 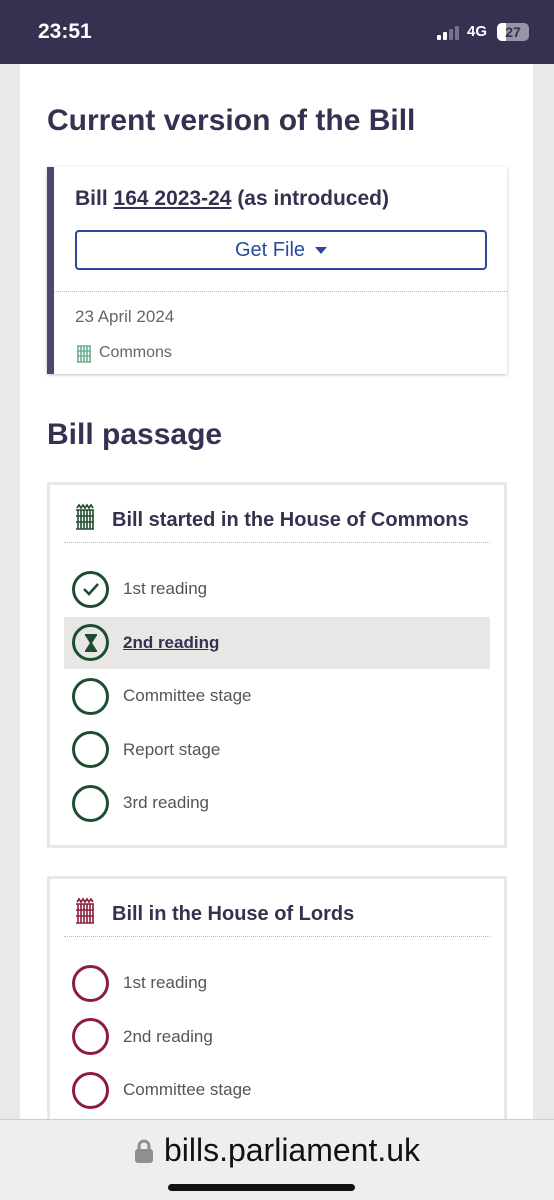 I want to click on house-title: Bill in the House of Lords, so click(x=233, y=913).